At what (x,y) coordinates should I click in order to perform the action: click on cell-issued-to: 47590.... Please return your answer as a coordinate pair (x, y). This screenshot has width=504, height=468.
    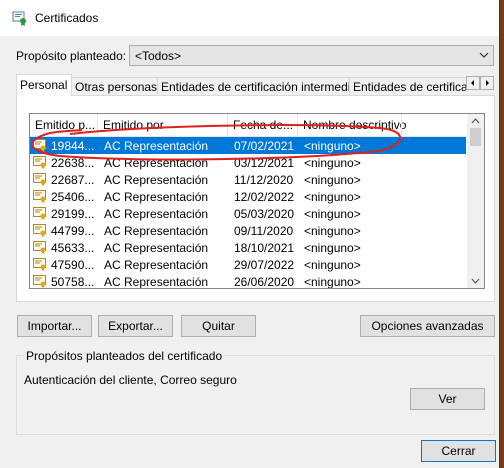
    Looking at the image, I should click on (73, 265).